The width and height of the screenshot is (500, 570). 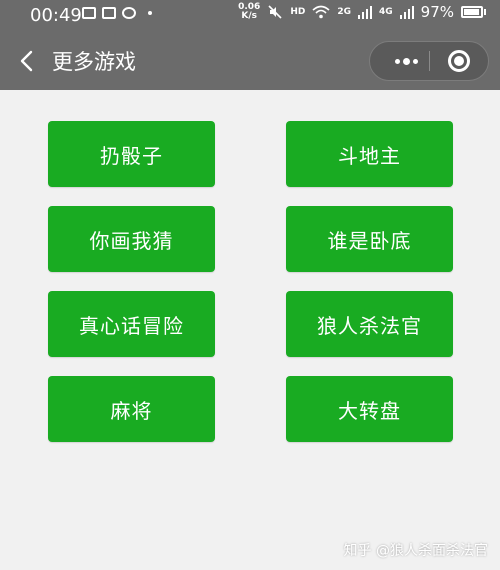 I want to click on more-options-icon, so click(x=406, y=61).